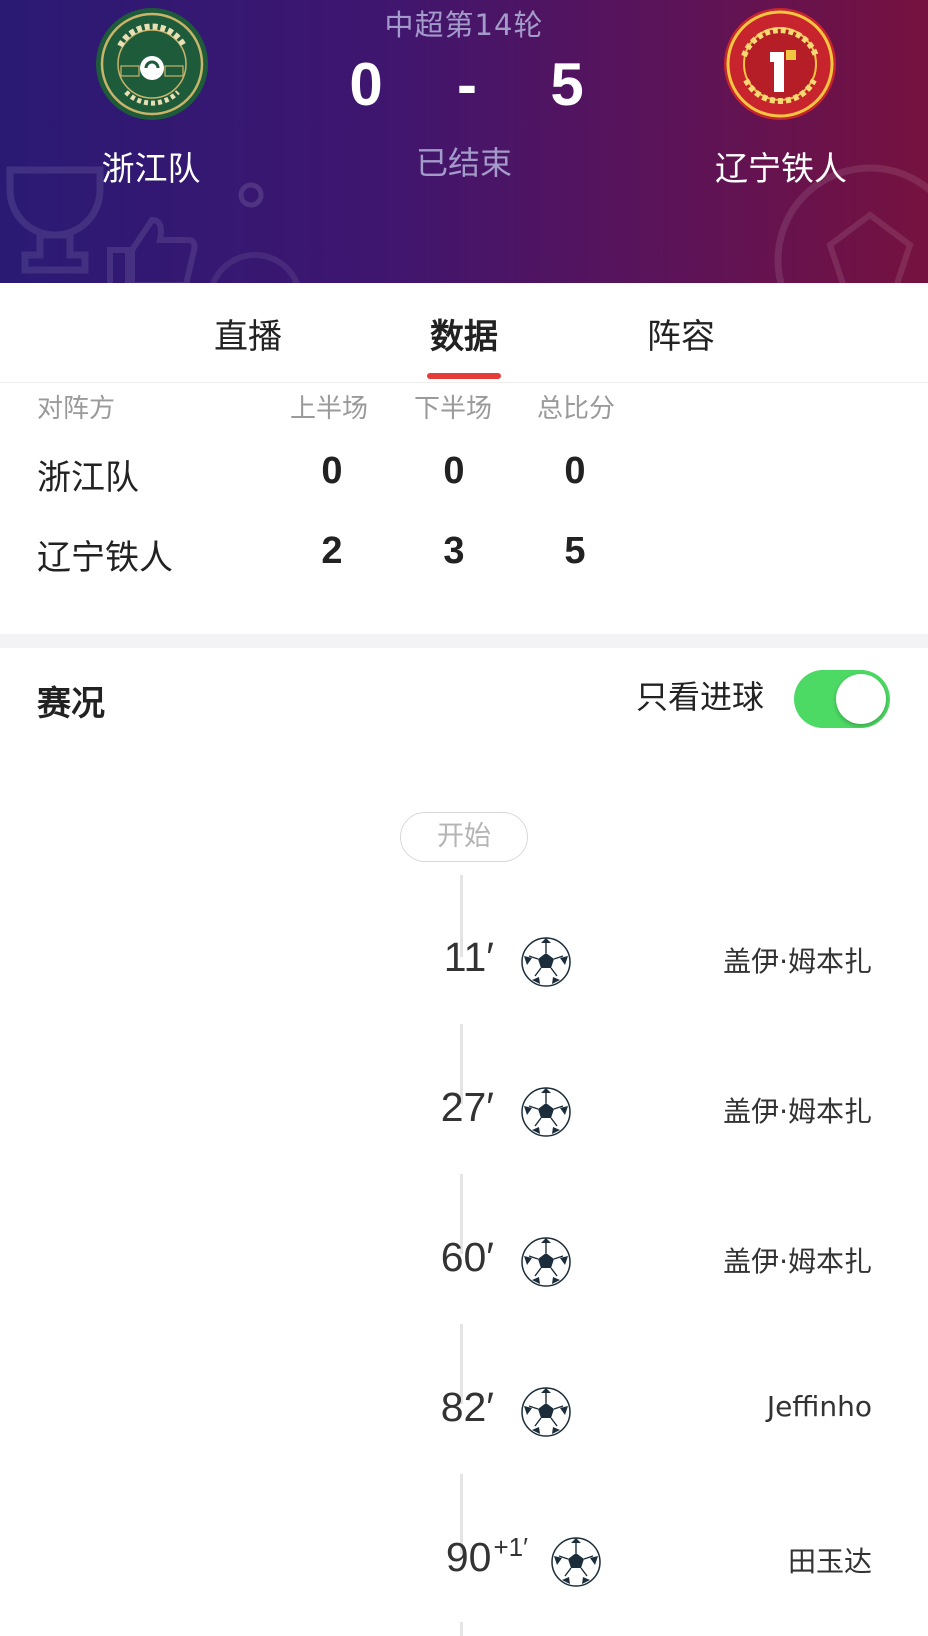 The image size is (928, 1636). I want to click on table-row-team: 辽宁铁人, so click(105, 558).